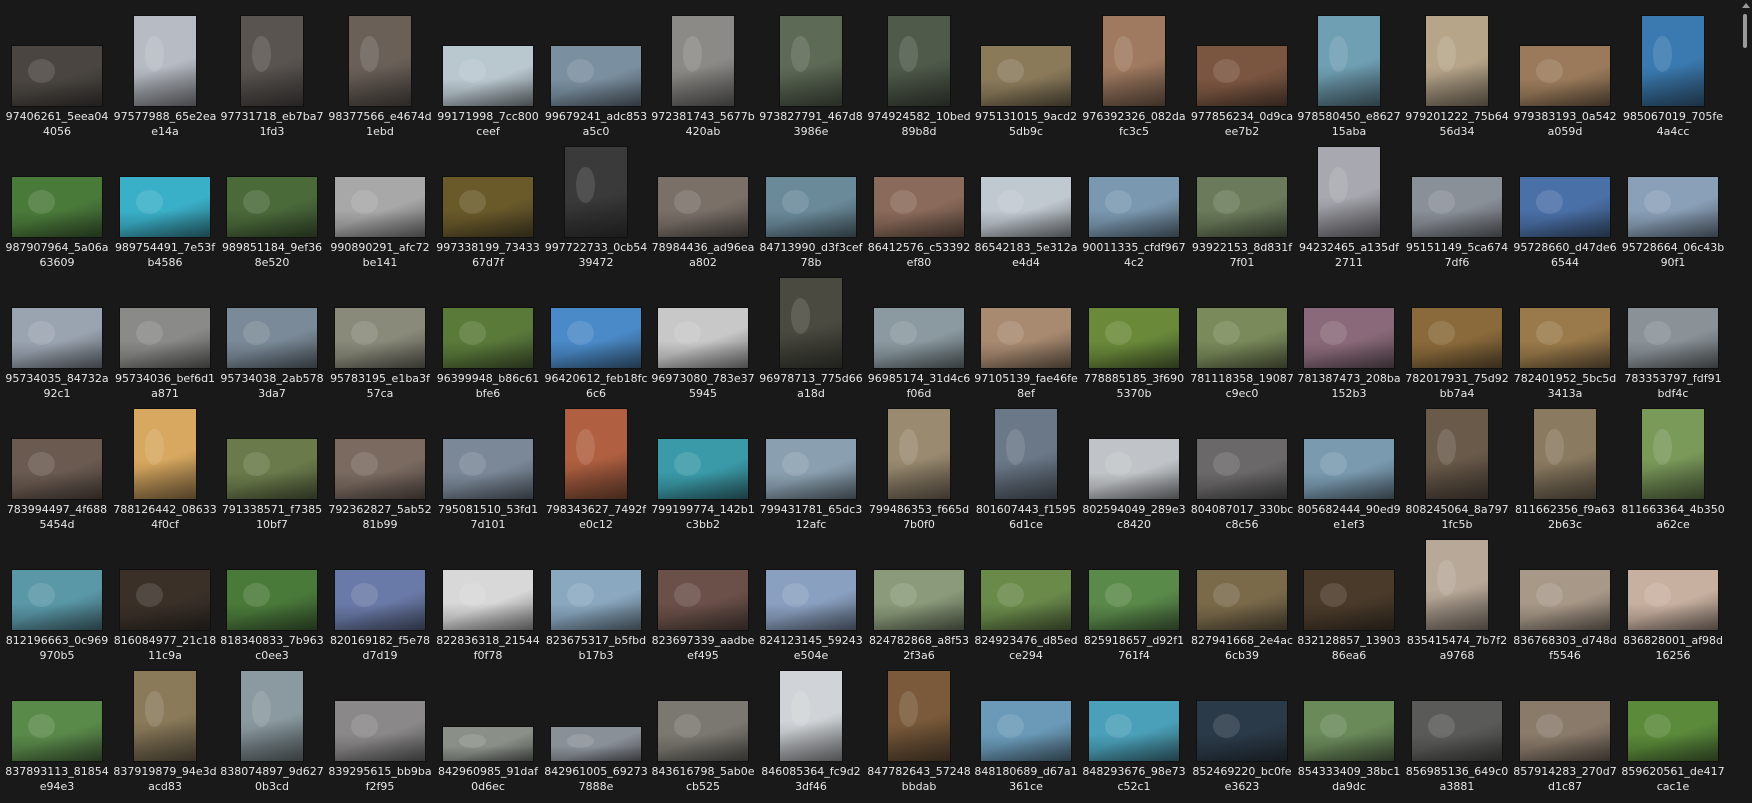 Image resolution: width=1752 pixels, height=803 pixels. Describe the element at coordinates (811, 71) in the screenshot. I see `file-item: 973827791_467d8 3986e` at that location.